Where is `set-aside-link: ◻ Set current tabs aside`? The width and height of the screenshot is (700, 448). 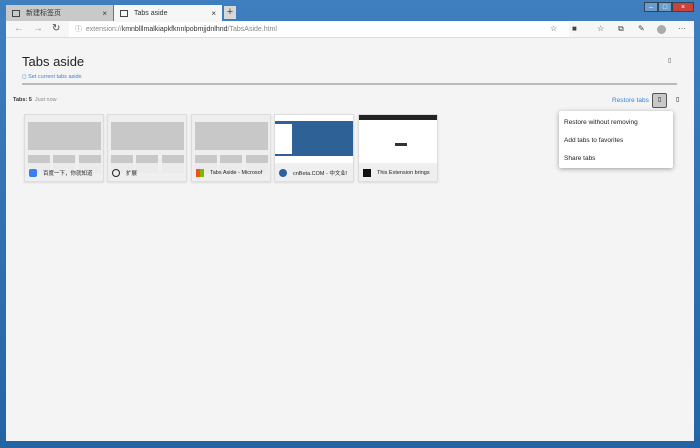
set-aside-link: ◻ Set current tabs aside is located at coordinates (52, 77).